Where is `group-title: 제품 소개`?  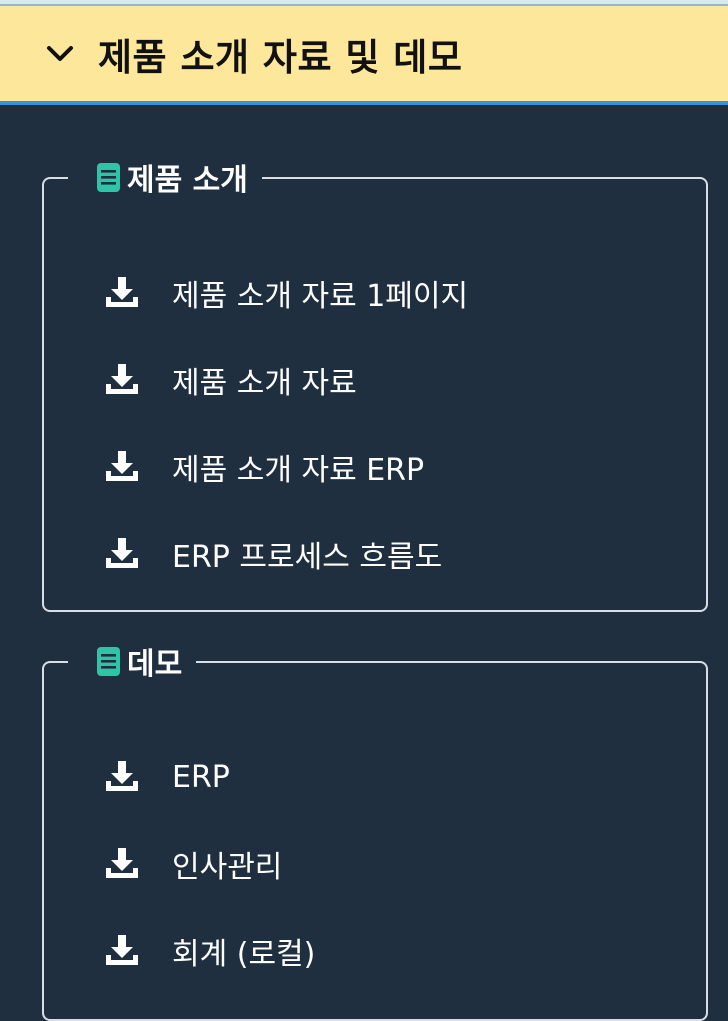 group-title: 제품 소개 is located at coordinates (187, 180).